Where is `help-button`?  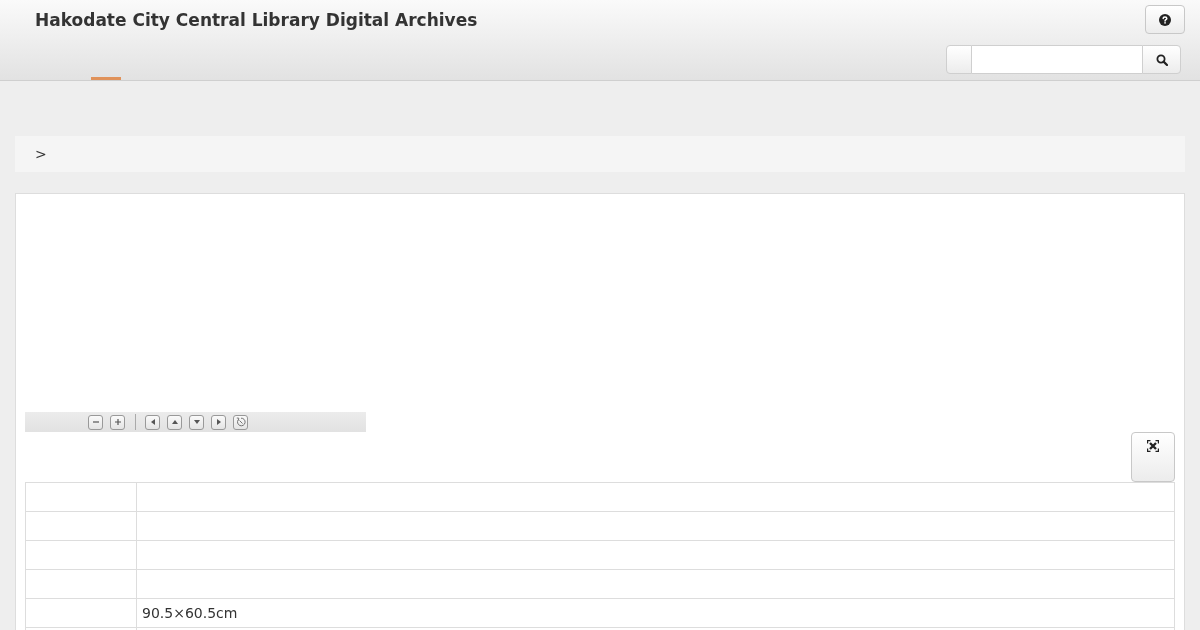 help-button is located at coordinates (1165, 19).